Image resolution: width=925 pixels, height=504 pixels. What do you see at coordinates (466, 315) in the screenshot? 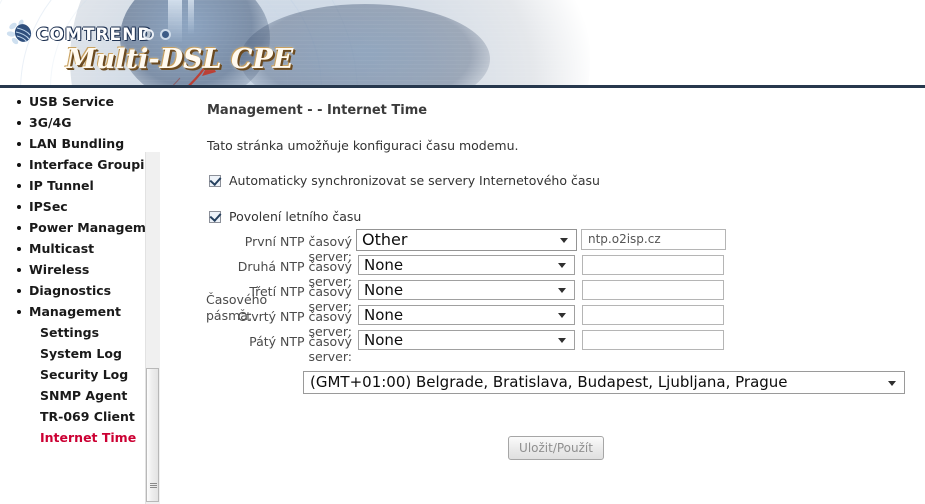
I see `ntp-server-4-select: None` at bounding box center [466, 315].